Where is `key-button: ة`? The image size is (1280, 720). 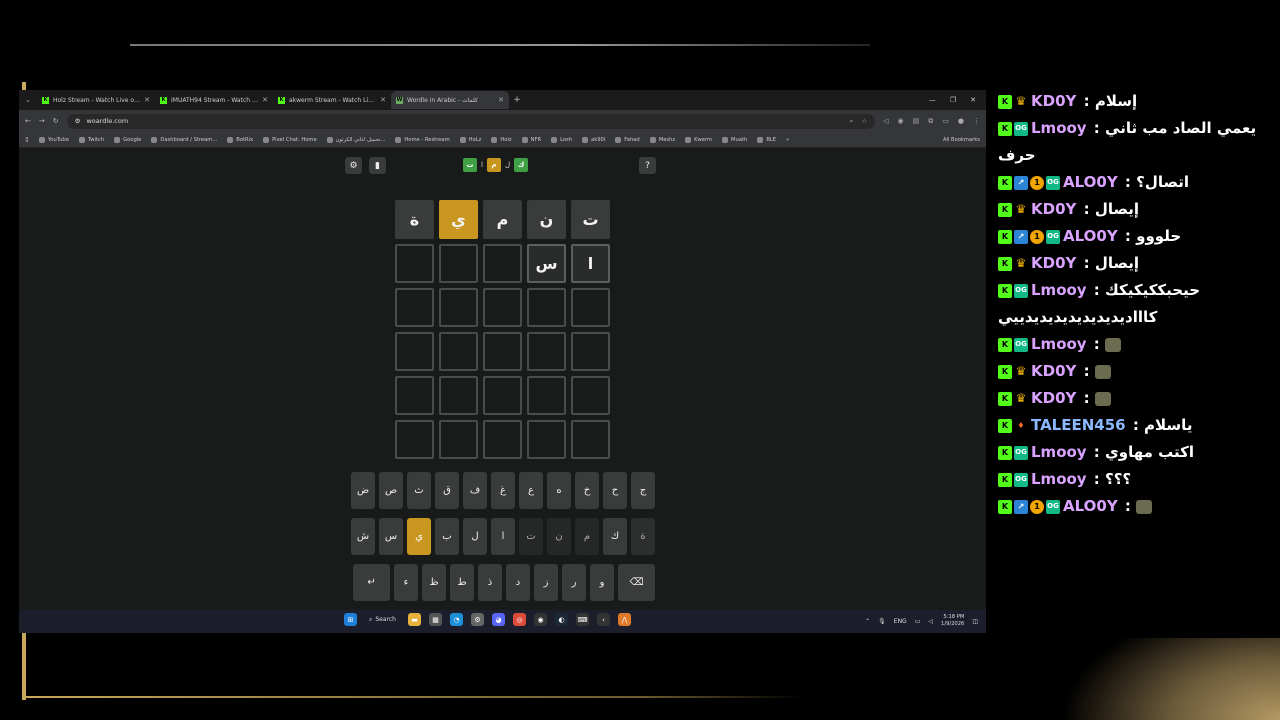
key-button: ة is located at coordinates (643, 536).